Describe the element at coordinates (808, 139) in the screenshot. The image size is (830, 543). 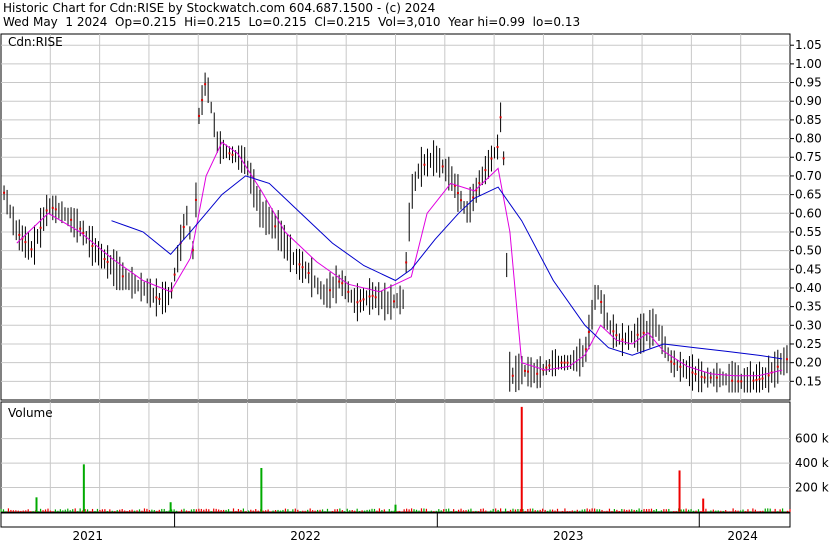
I see `price-tick-label: 0.80` at that location.